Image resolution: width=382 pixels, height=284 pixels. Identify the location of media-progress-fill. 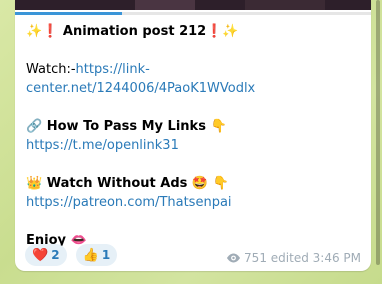
(68, 13).